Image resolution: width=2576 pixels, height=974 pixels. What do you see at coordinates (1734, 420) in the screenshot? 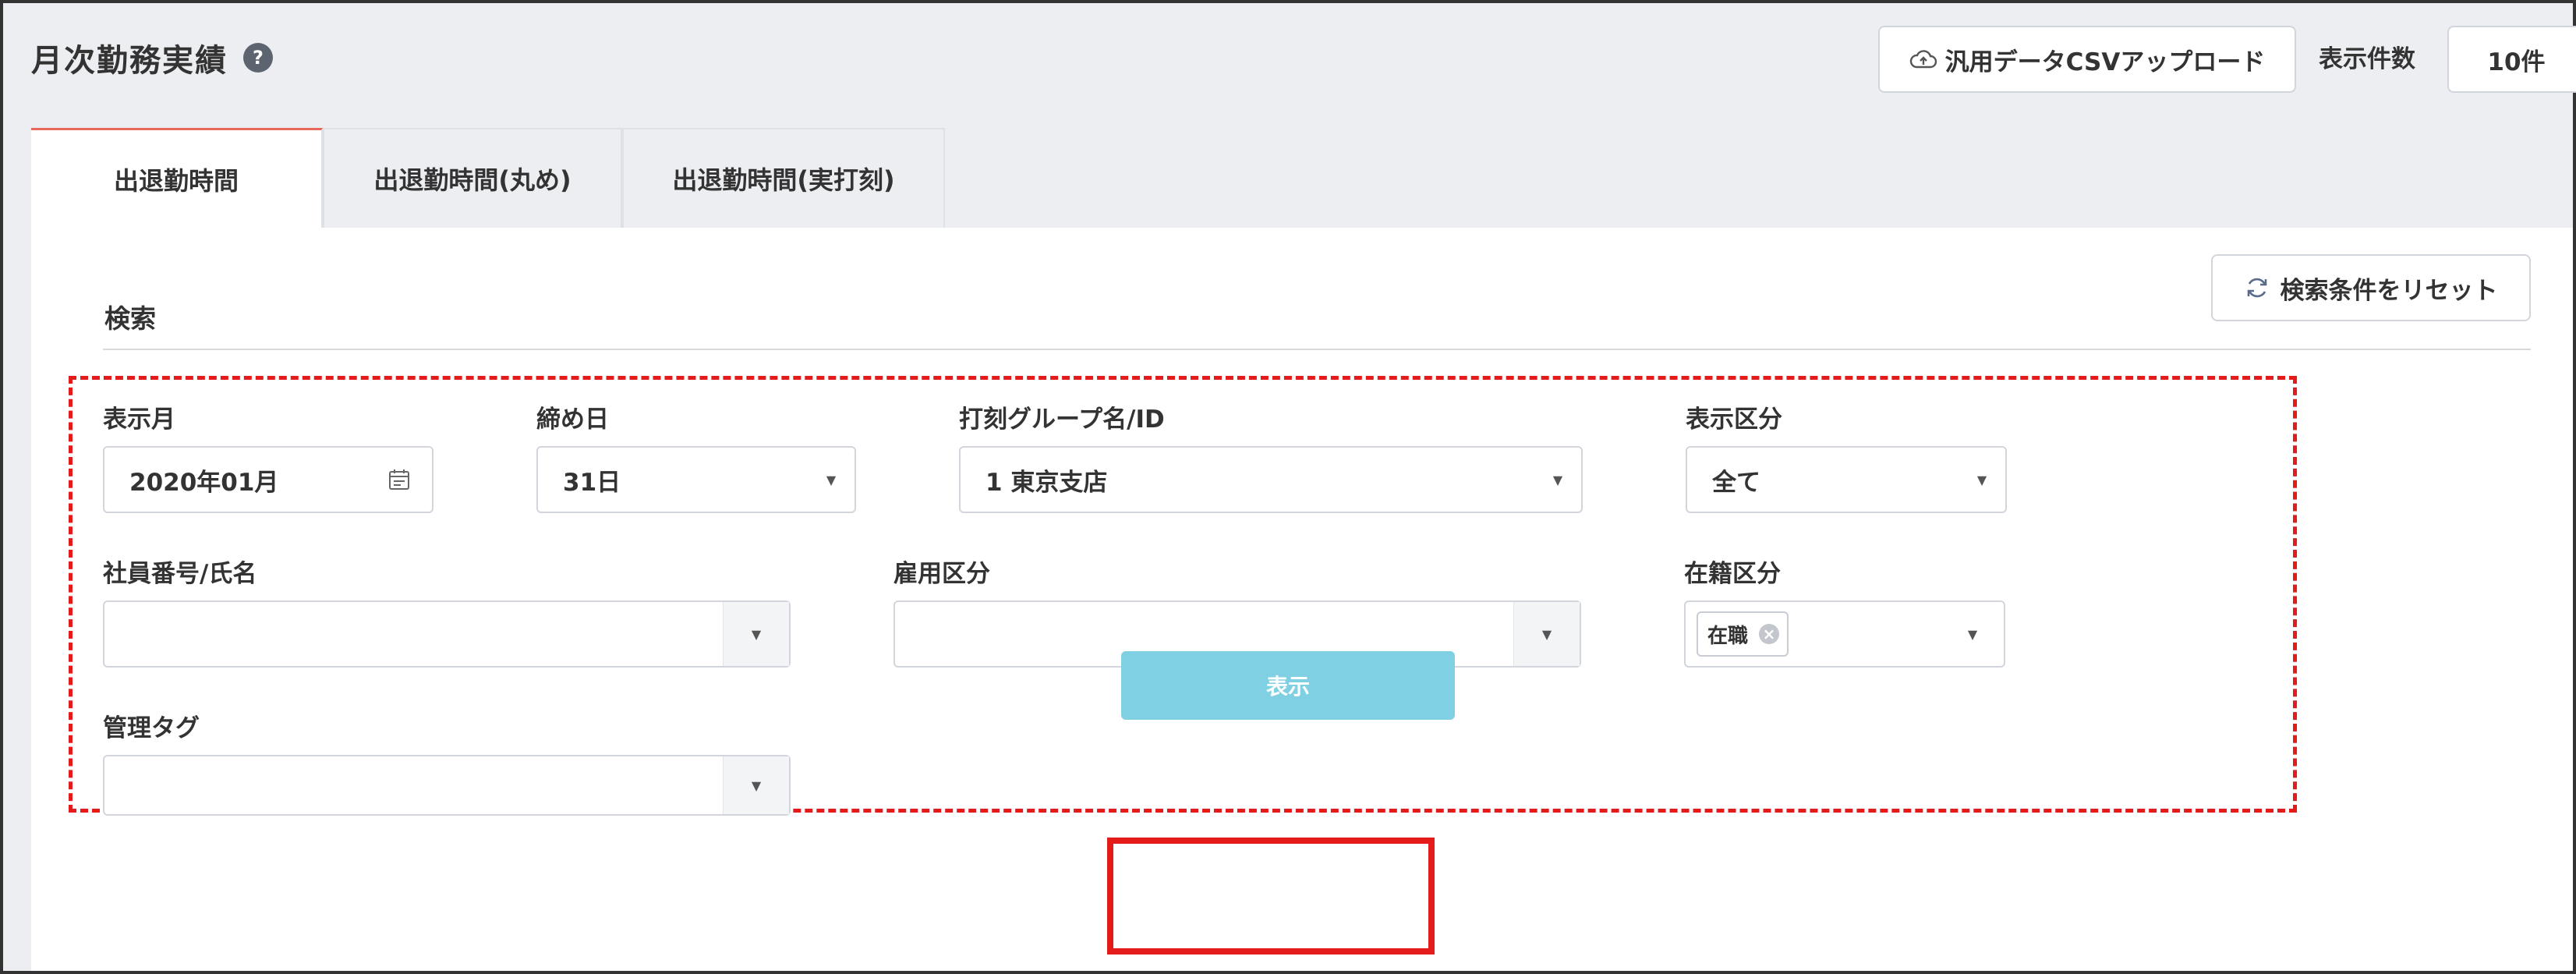
I see `display-type-label: 表示区分` at bounding box center [1734, 420].